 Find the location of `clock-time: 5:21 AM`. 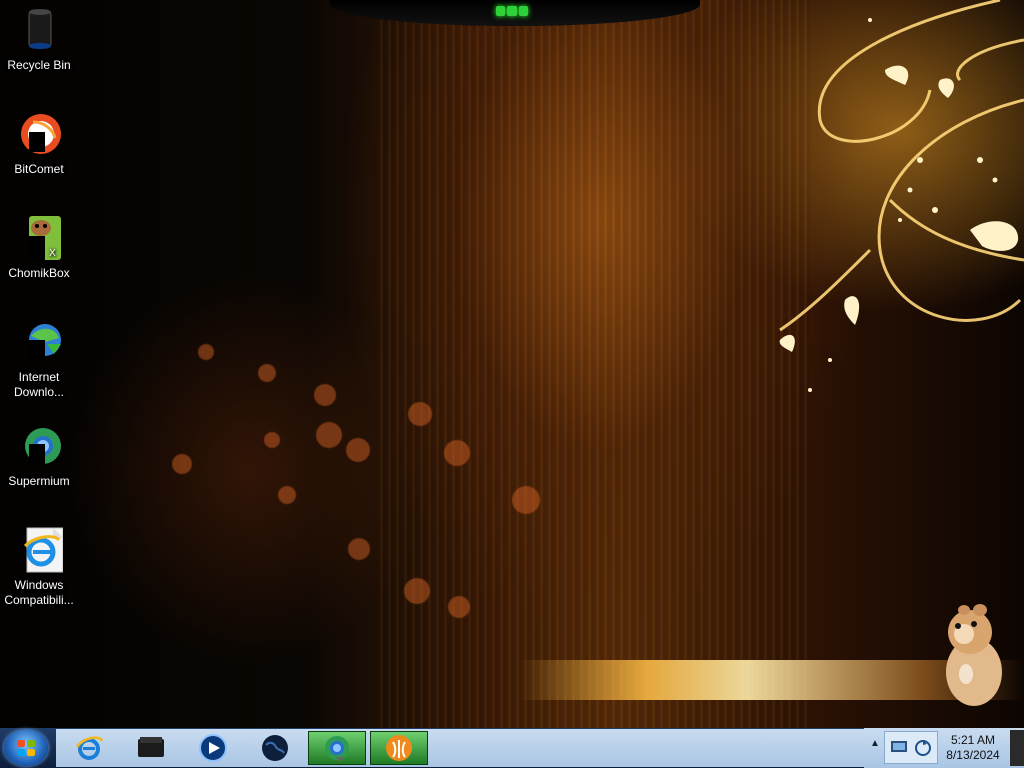

clock-time: 5:21 AM is located at coordinates (973, 740).